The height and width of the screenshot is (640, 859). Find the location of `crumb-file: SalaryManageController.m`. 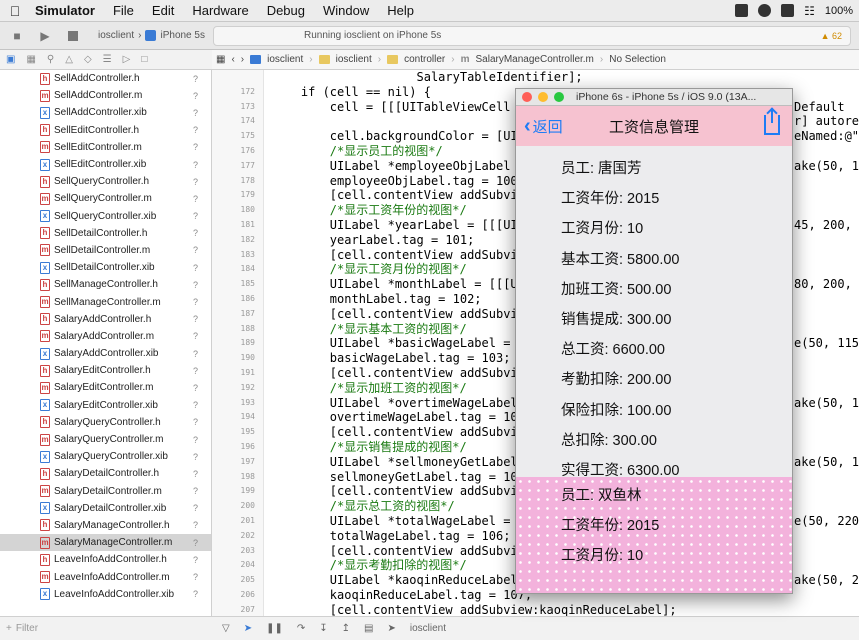

crumb-file: SalaryManageController.m is located at coordinates (535, 59).